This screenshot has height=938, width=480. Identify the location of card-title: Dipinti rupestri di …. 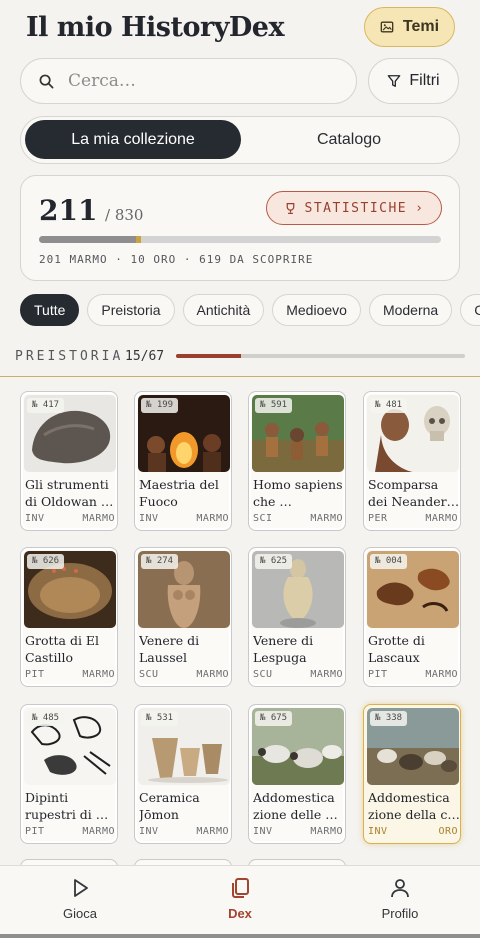
(67, 806).